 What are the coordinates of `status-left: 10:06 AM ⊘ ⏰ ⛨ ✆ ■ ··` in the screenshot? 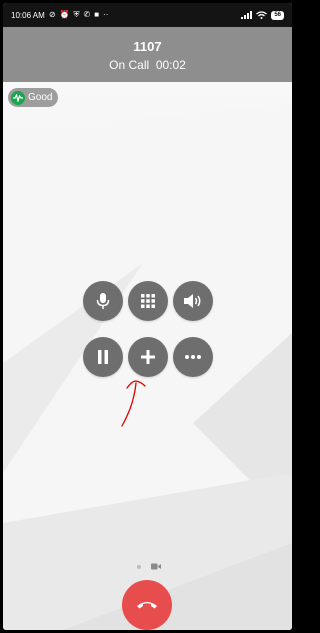 It's located at (59, 15).